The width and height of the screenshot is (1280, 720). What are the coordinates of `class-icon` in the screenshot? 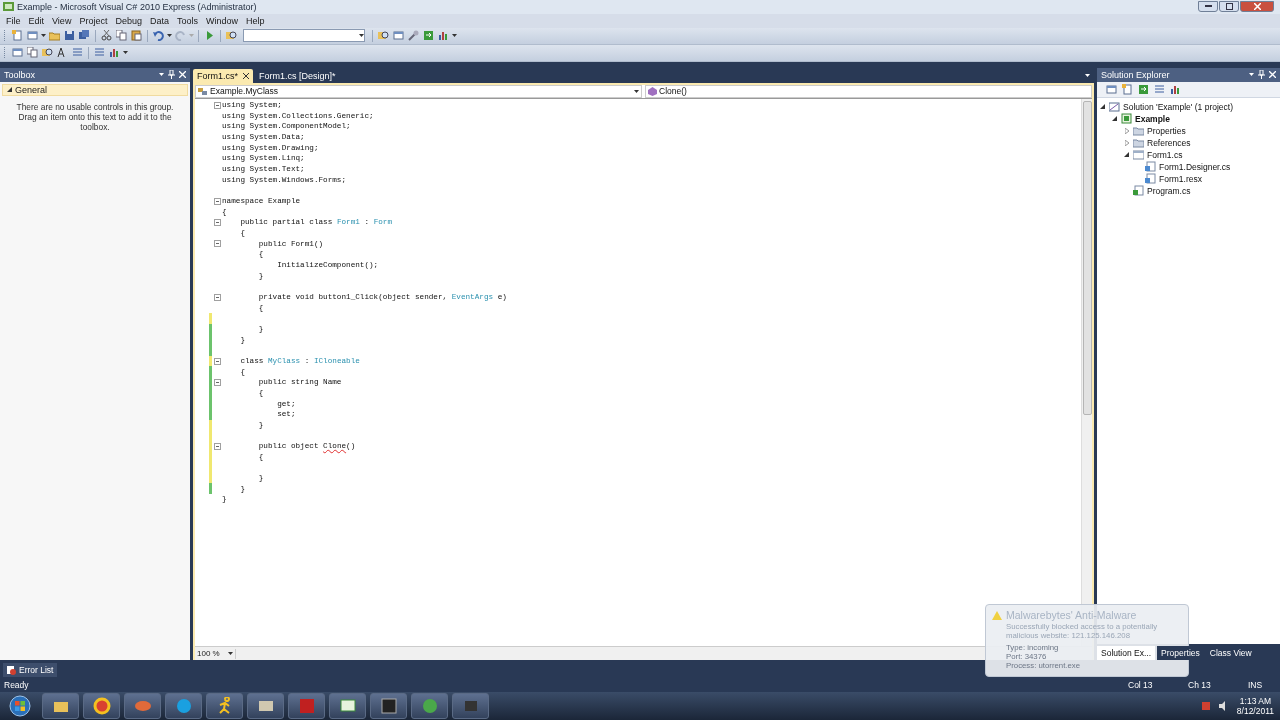 It's located at (203, 91).